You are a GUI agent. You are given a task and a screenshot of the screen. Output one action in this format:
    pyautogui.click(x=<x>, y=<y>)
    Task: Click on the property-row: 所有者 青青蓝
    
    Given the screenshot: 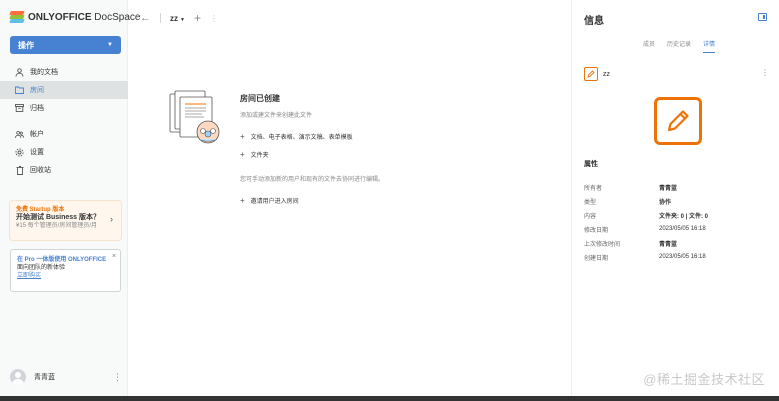 What is the action you would take?
    pyautogui.click(x=631, y=188)
    